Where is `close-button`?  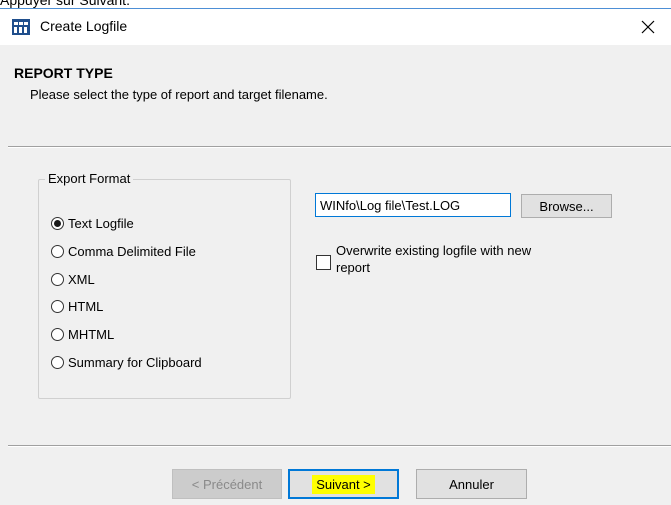 close-button is located at coordinates (648, 27).